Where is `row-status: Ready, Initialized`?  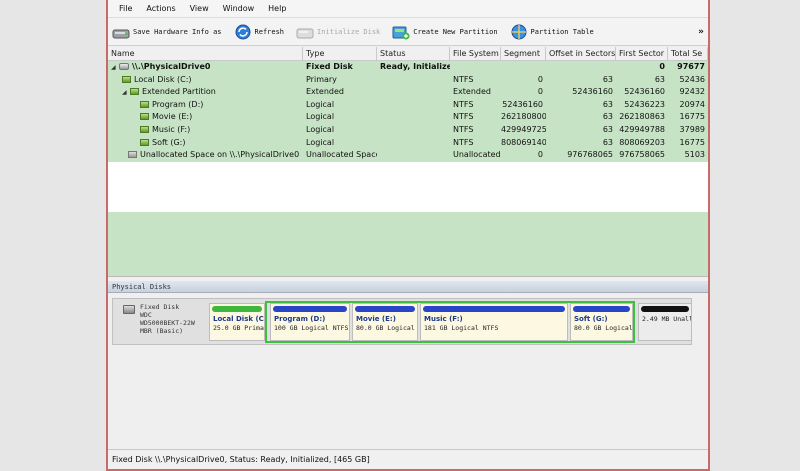 row-status: Ready, Initialized is located at coordinates (415, 66).